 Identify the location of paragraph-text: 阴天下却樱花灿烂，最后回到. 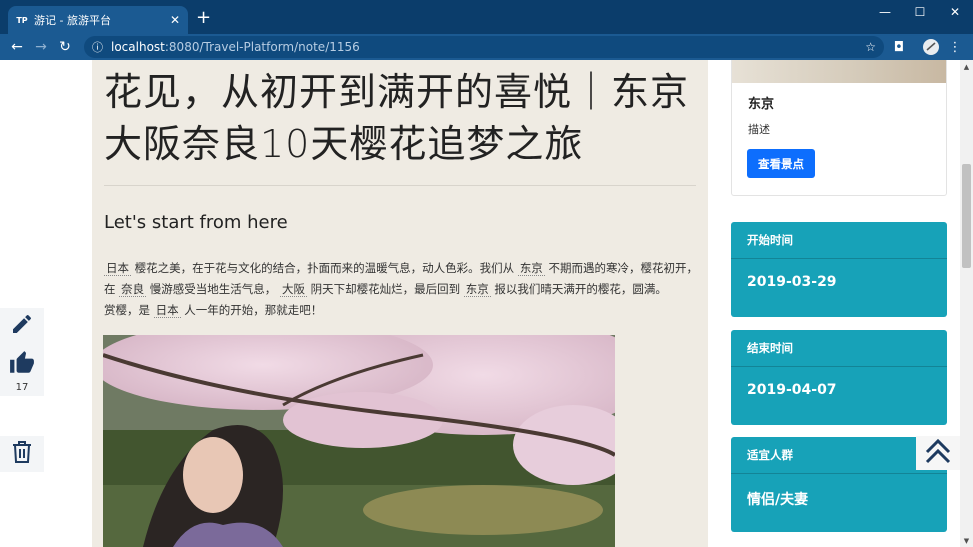
(385, 289).